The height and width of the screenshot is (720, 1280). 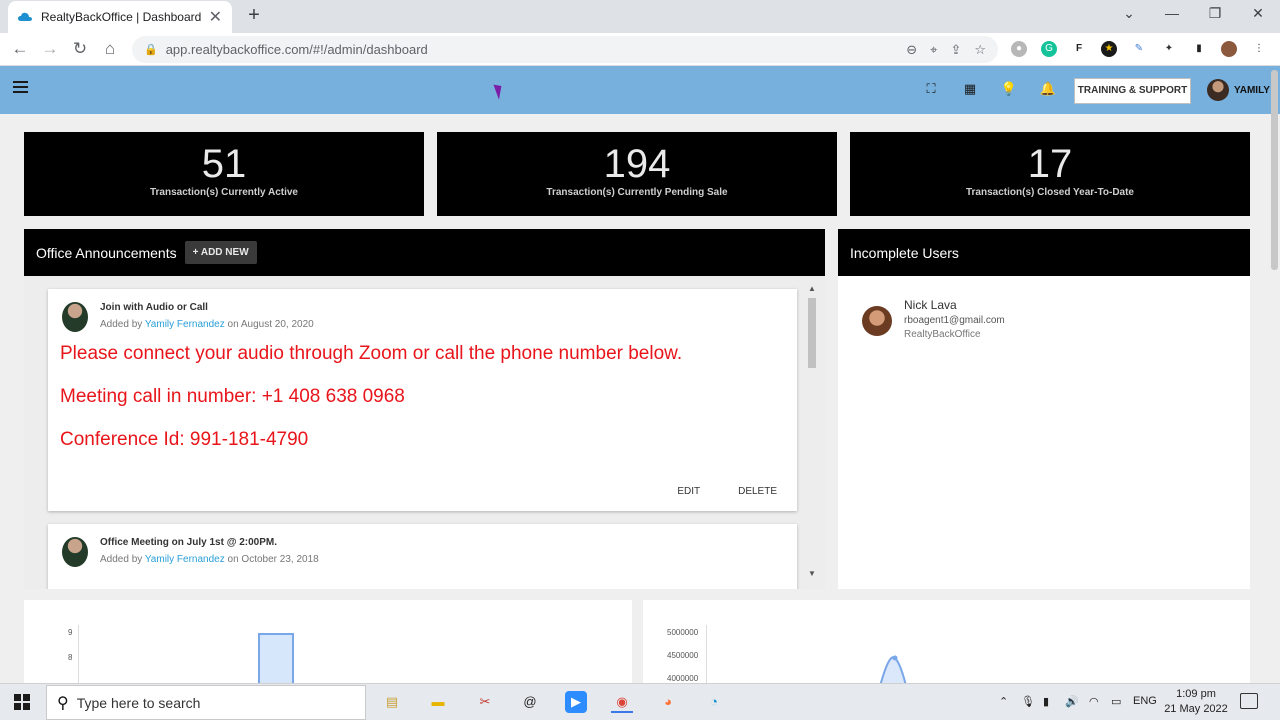 What do you see at coordinates (121, 324) in the screenshot?
I see `added-by-prefix: Added by` at bounding box center [121, 324].